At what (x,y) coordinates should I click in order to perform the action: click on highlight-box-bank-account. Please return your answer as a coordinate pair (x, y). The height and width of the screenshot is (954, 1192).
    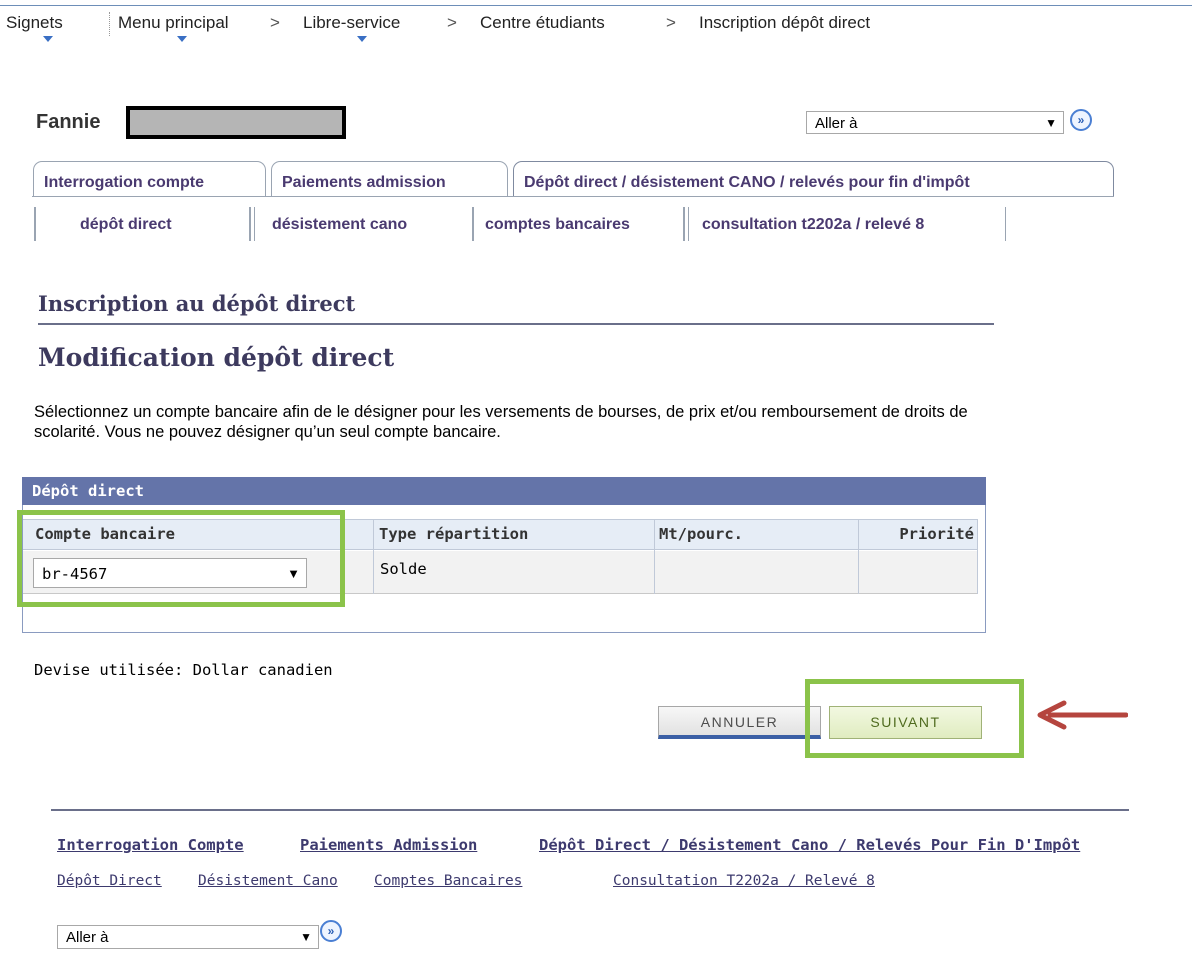
    Looking at the image, I should click on (181, 558).